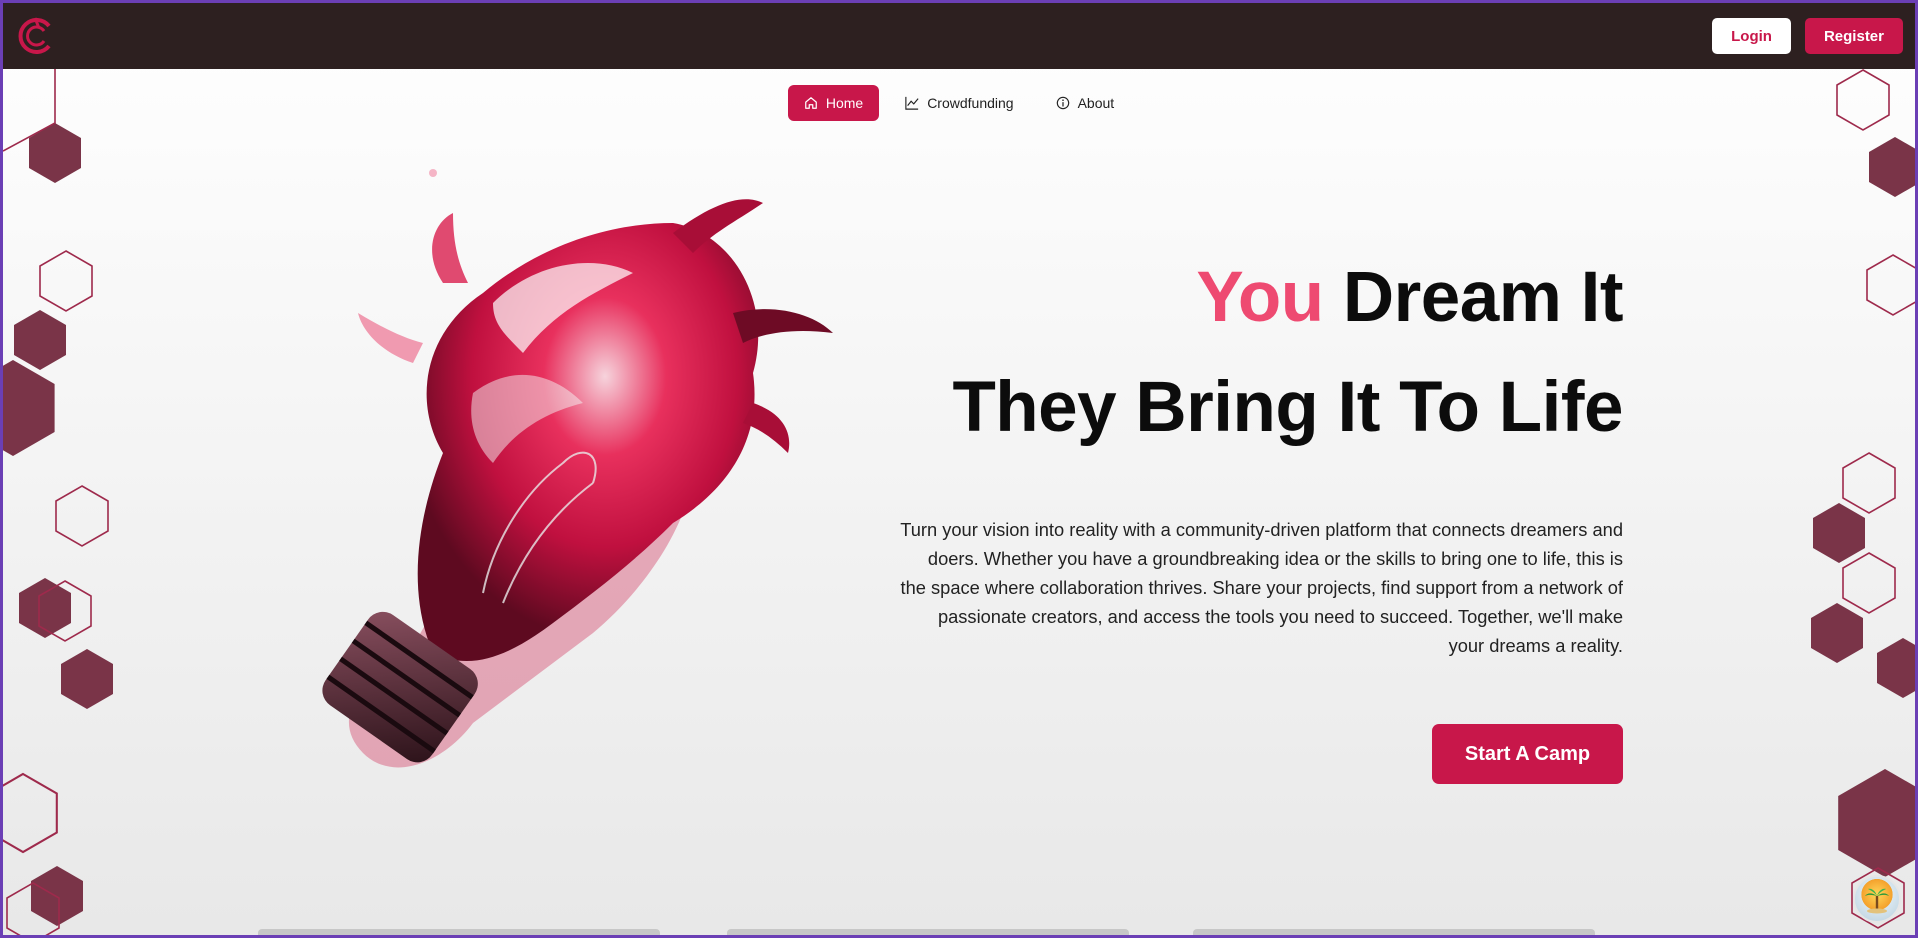 This screenshot has width=1918, height=938. Describe the element at coordinates (1527, 754) in the screenshot. I see `start-camp-button: Start A Camp` at that location.